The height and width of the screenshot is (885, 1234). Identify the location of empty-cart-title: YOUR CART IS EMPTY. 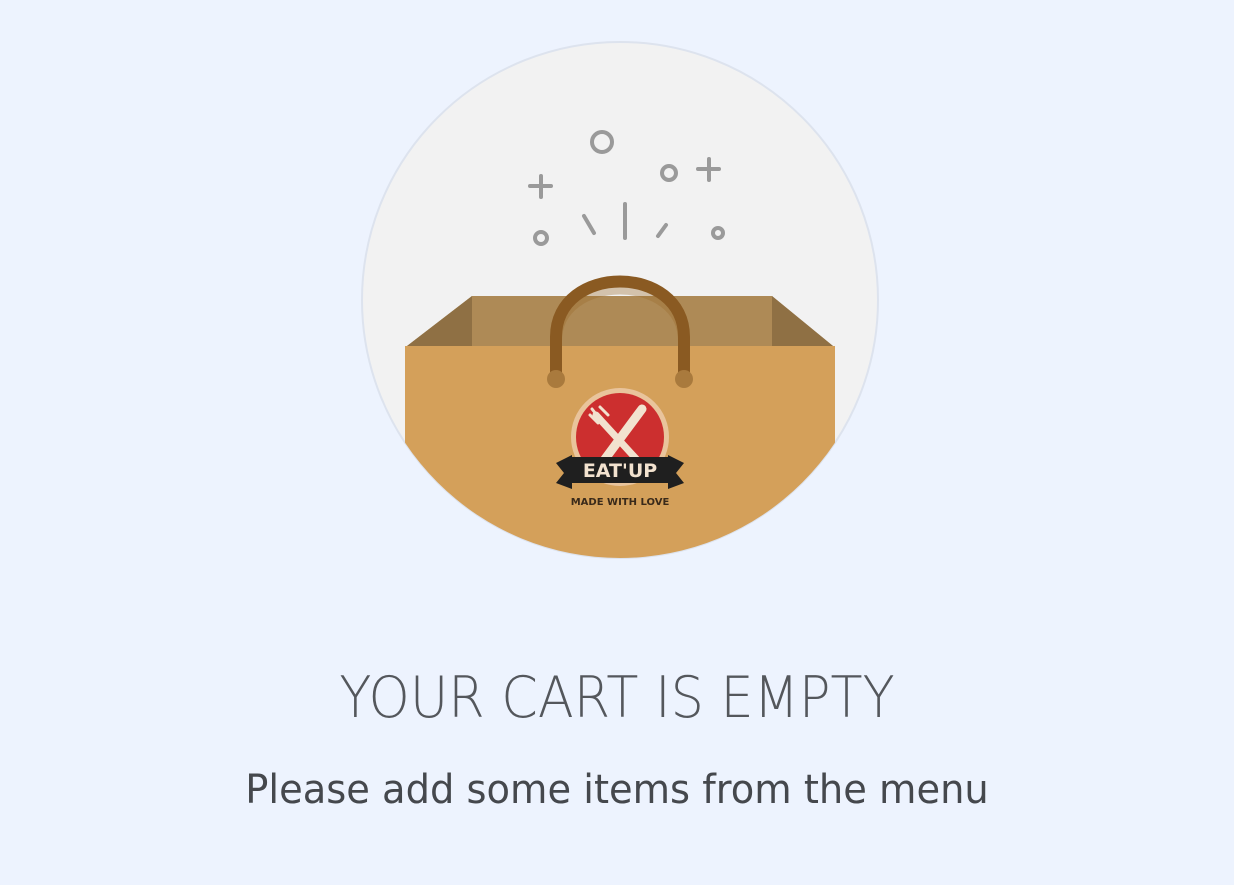
(617, 698).